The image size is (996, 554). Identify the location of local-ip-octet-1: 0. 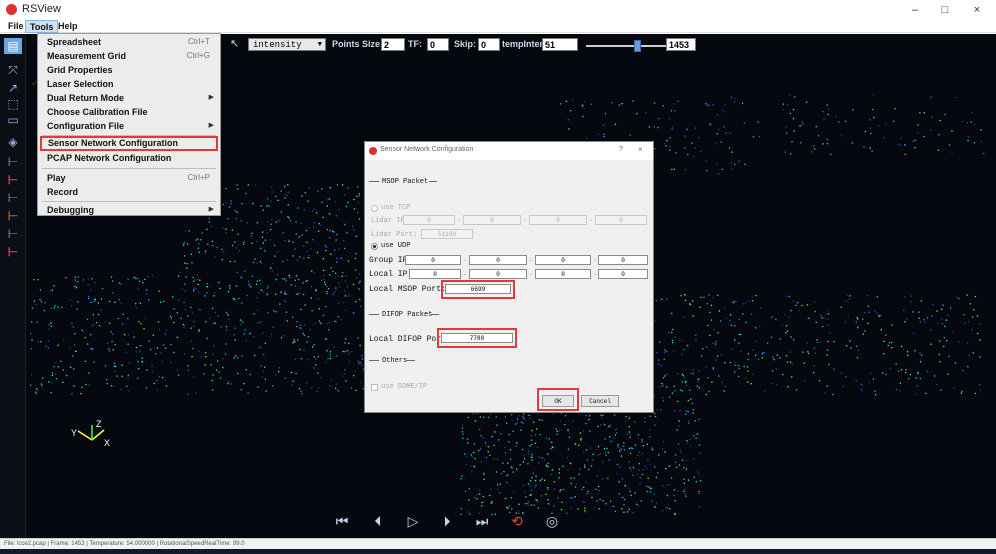
(435, 274).